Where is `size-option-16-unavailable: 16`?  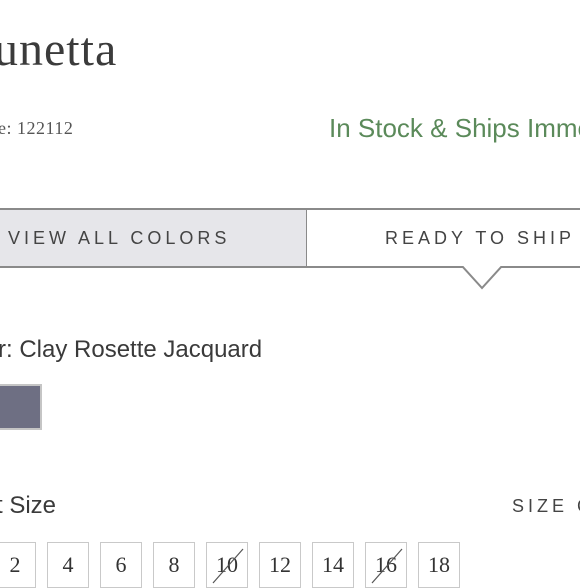 size-option-16-unavailable: 16 is located at coordinates (386, 565).